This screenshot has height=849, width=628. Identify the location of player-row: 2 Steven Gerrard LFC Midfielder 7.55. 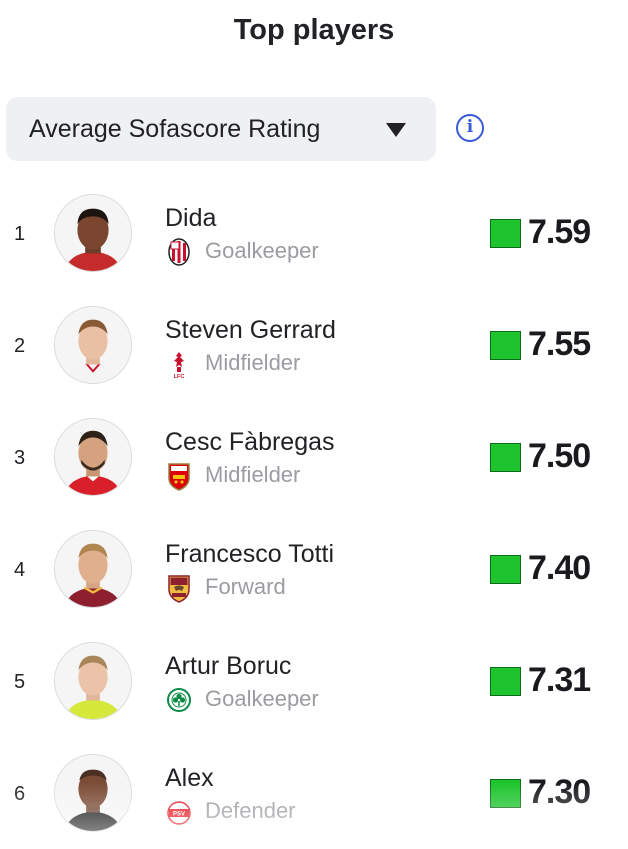
(314, 345).